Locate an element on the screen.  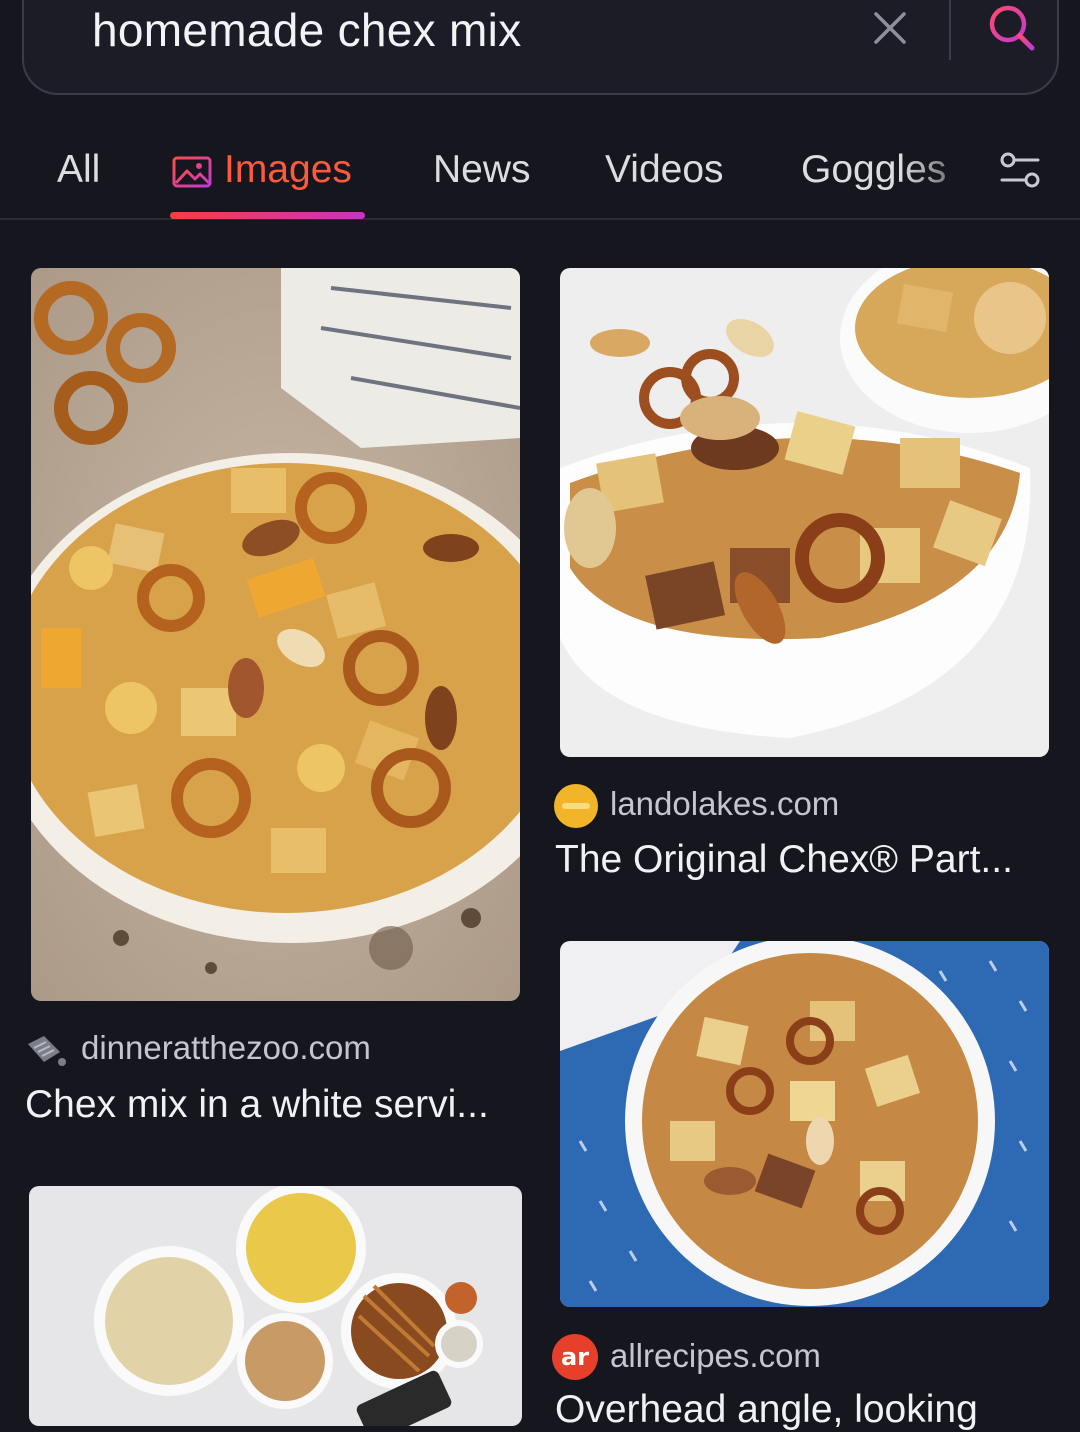
landolakes-favicon is located at coordinates (576, 806).